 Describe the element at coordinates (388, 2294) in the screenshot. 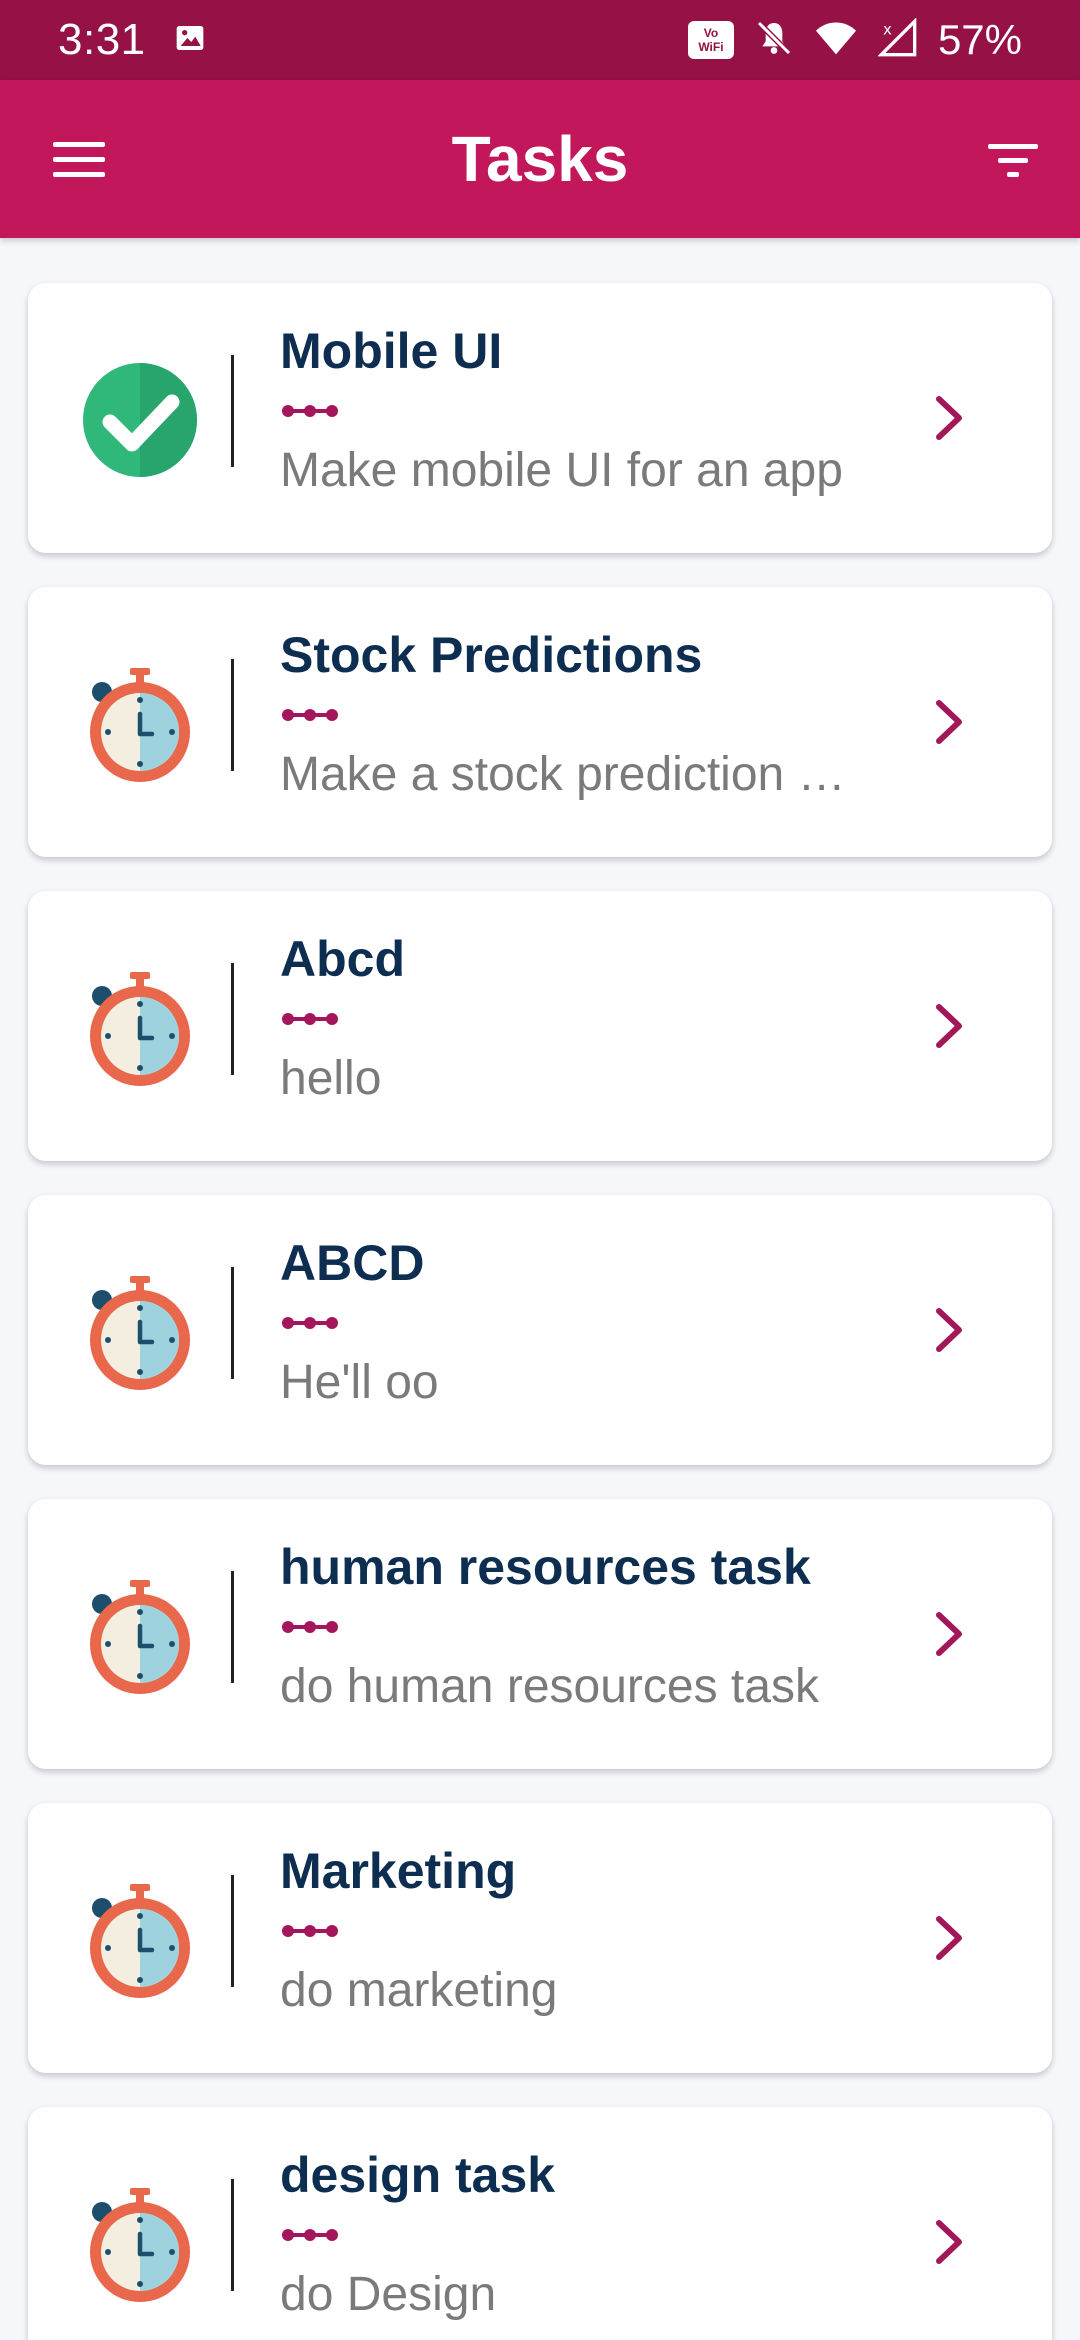

I see `task-description: do Design` at that location.